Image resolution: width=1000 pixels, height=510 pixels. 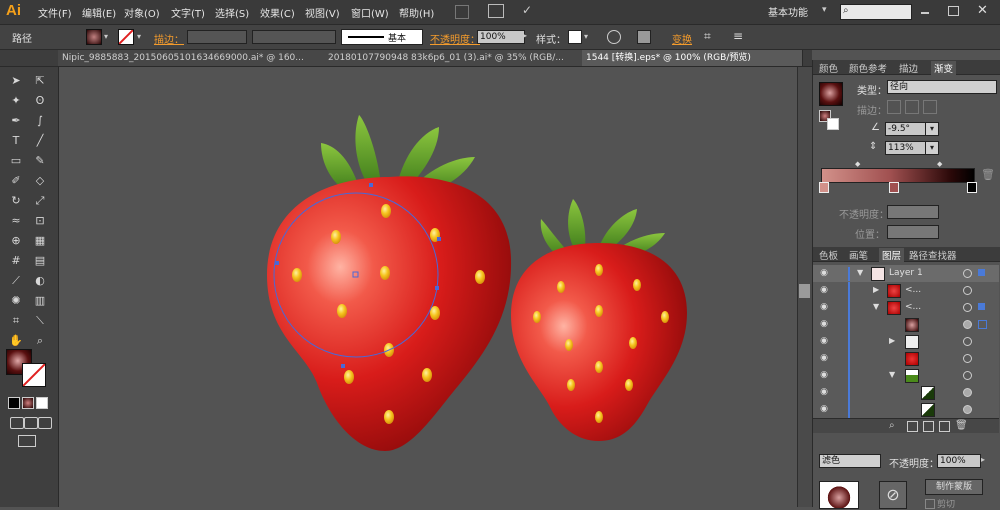 I want to click on free-transform-tool-icon: ⊡, so click(x=40, y=221).